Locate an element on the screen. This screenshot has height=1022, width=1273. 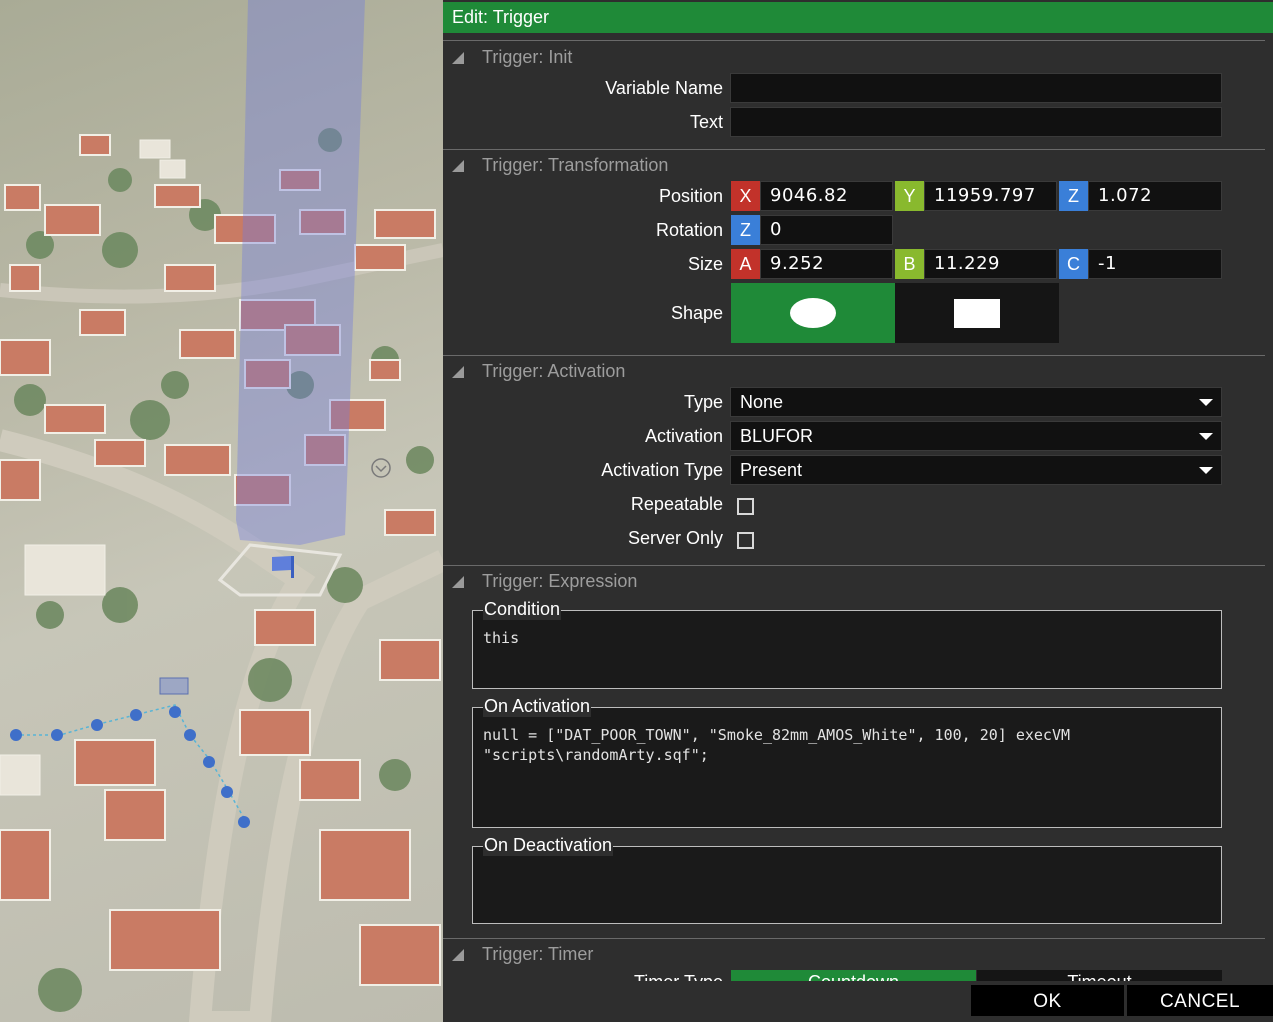
position-y-tag: Y is located at coordinates (909, 196).